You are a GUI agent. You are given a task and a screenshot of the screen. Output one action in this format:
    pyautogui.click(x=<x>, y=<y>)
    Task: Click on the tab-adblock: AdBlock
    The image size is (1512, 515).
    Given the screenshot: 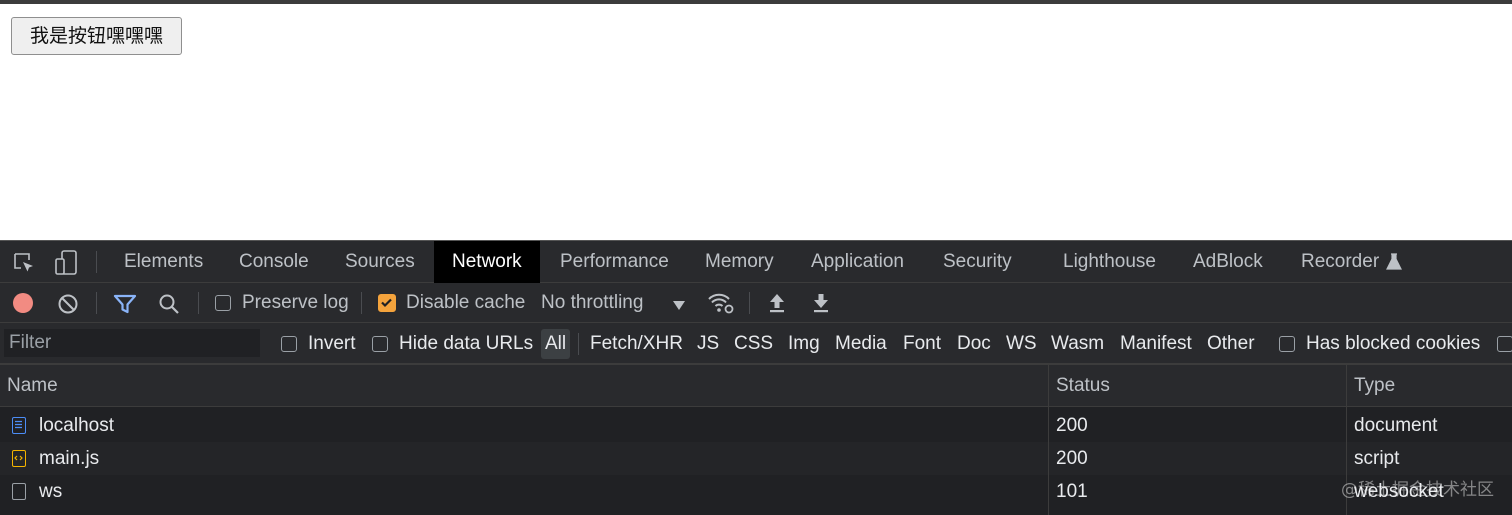 What is the action you would take?
    pyautogui.click(x=1228, y=262)
    